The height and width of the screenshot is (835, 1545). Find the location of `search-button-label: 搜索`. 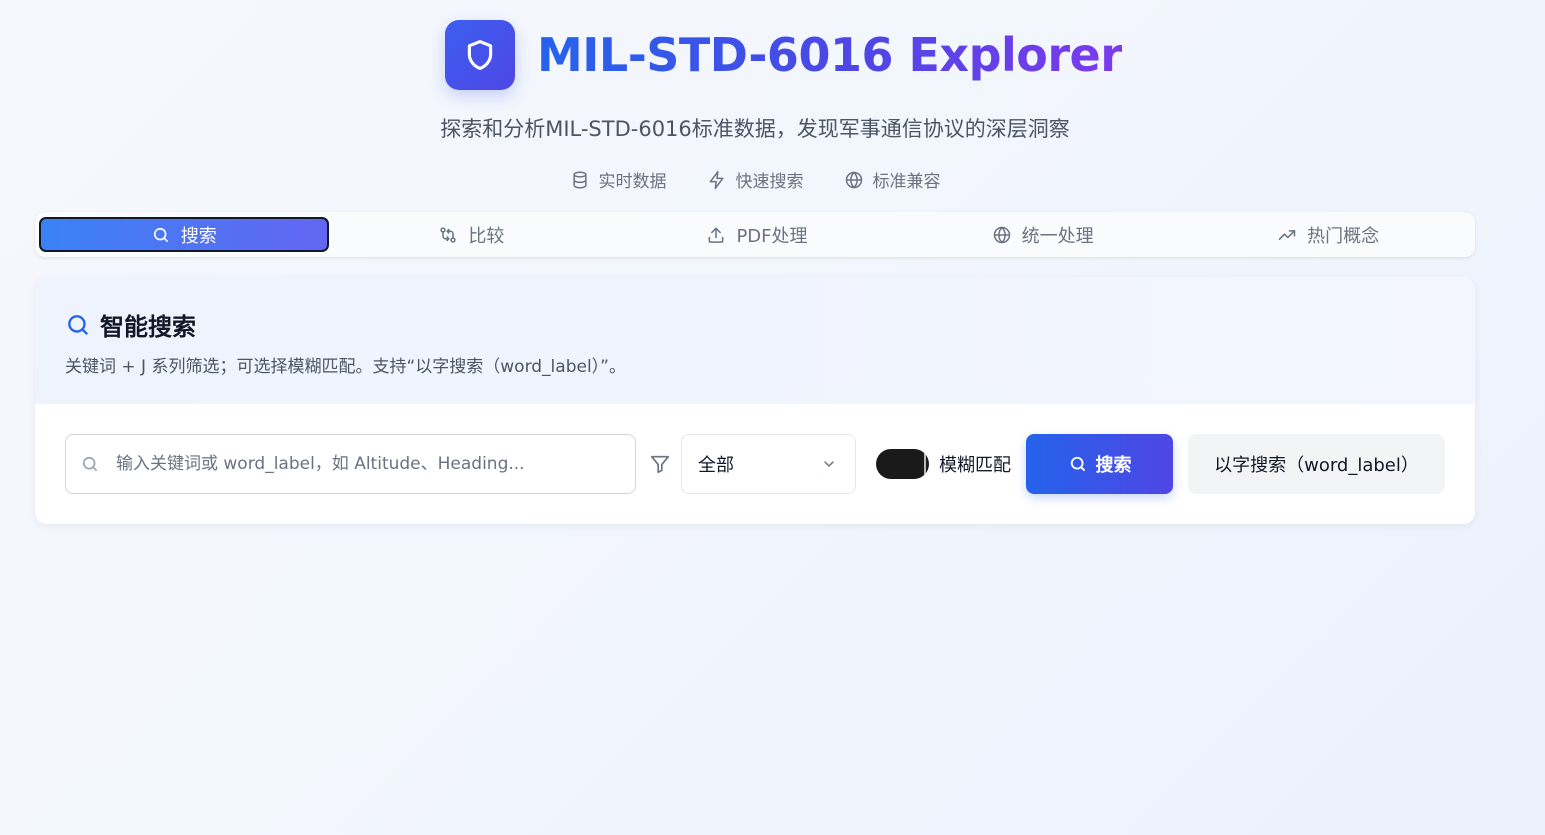

search-button-label: 搜索 is located at coordinates (1113, 465).